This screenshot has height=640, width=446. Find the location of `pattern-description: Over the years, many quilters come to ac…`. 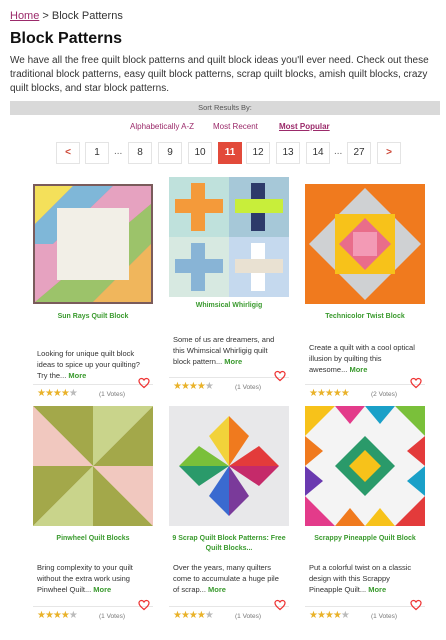

pattern-description: Over the years, many quilters come to ac… is located at coordinates (226, 578).